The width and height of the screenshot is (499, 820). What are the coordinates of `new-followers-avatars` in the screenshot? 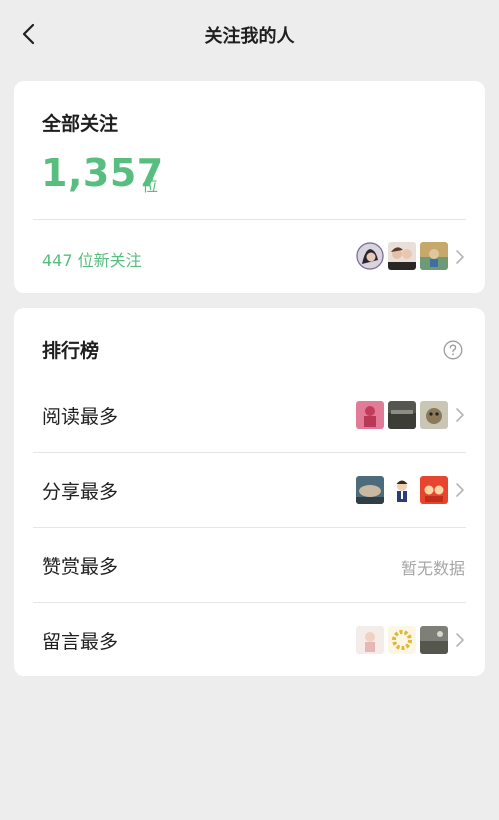 It's located at (402, 256).